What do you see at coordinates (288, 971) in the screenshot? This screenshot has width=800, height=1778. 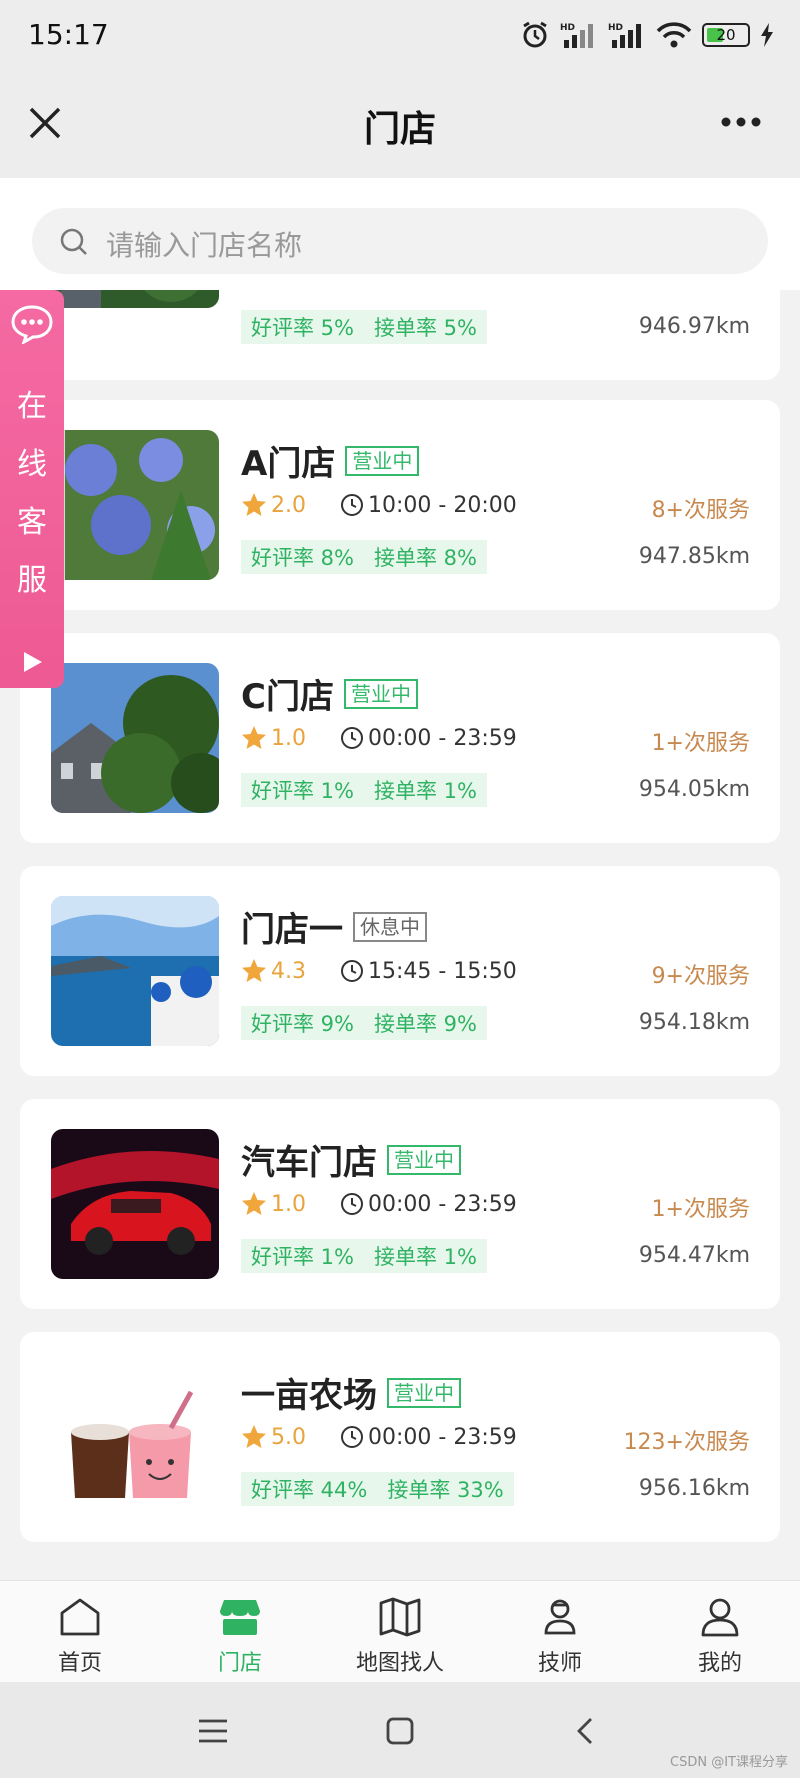 I see `store-rating: 4.3` at bounding box center [288, 971].